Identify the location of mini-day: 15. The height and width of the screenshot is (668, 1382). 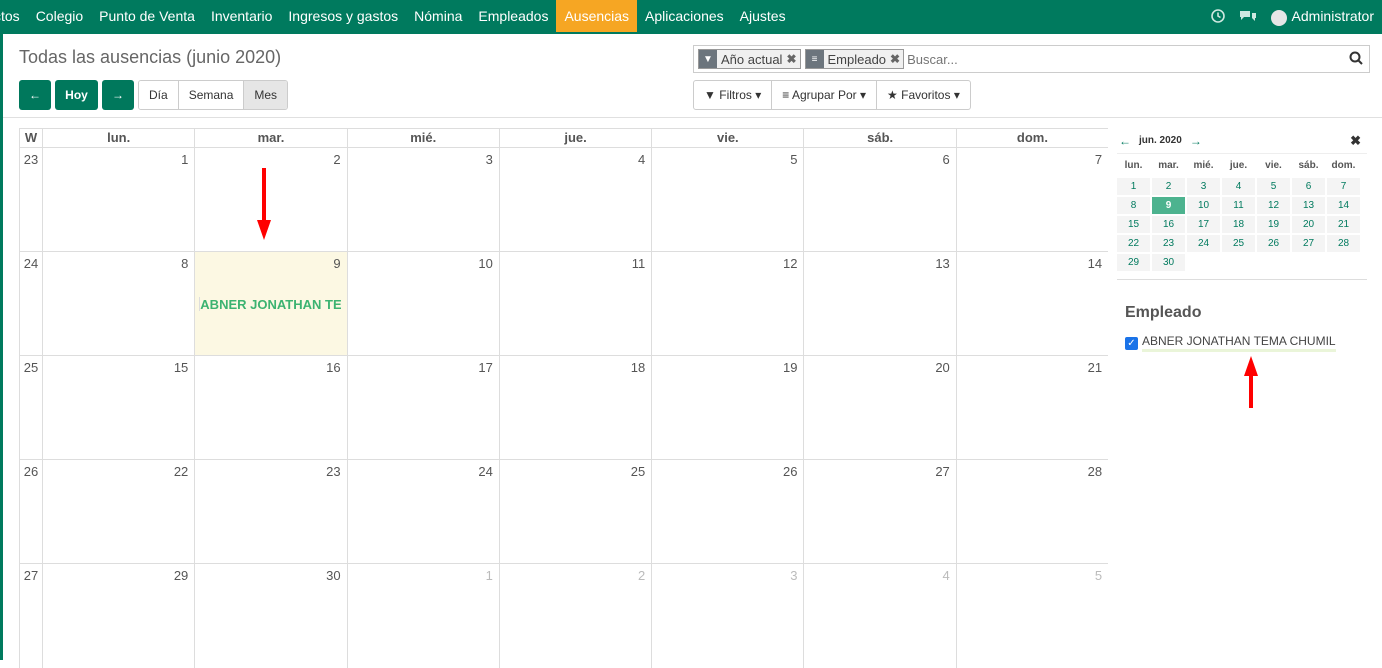
(1133, 224).